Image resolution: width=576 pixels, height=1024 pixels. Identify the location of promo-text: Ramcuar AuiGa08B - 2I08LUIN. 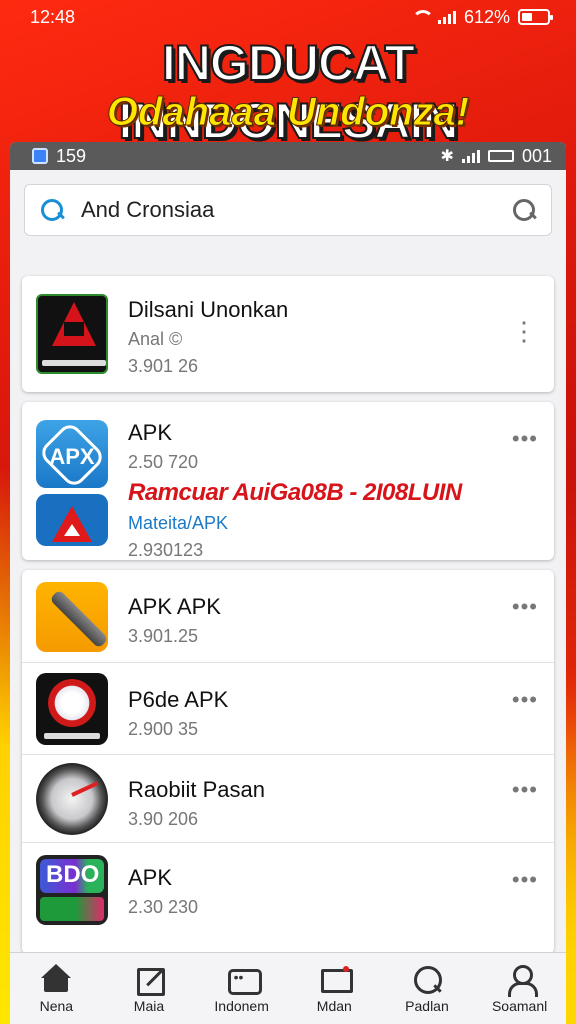
(295, 492).